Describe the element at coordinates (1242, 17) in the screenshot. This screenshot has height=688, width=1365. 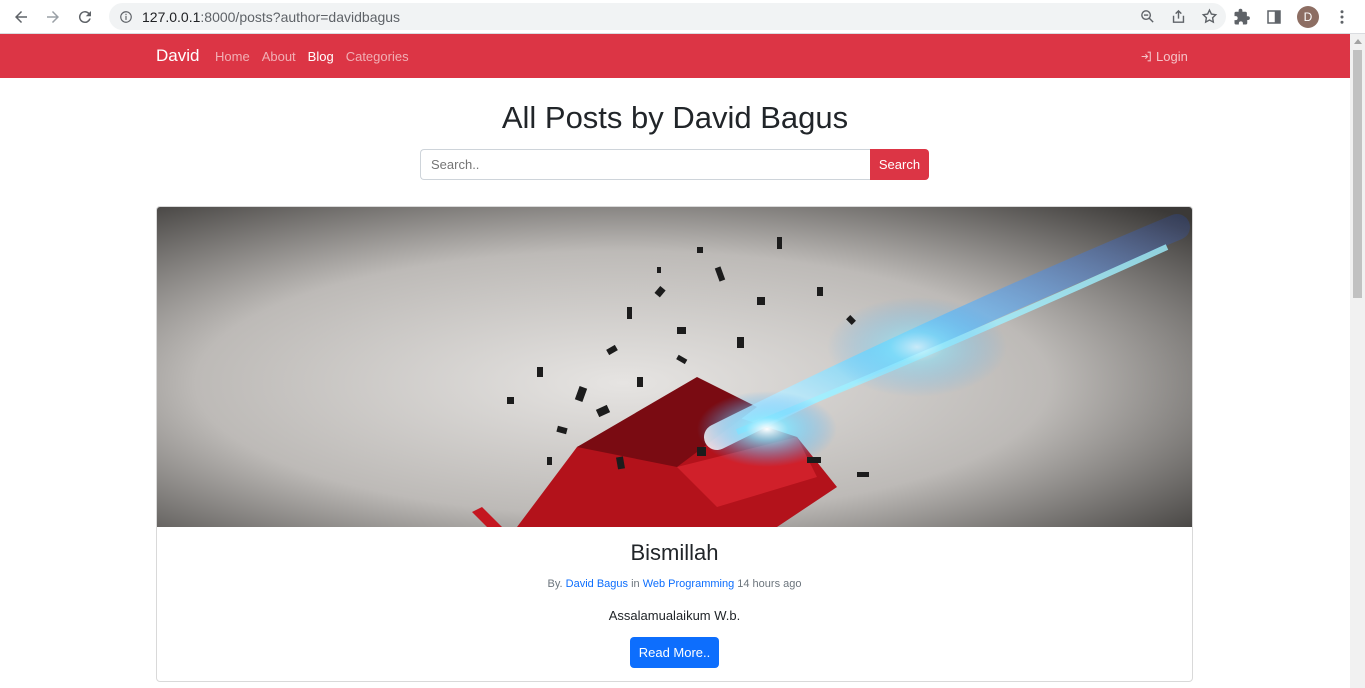
I see `extensions-puzzle-icon` at that location.